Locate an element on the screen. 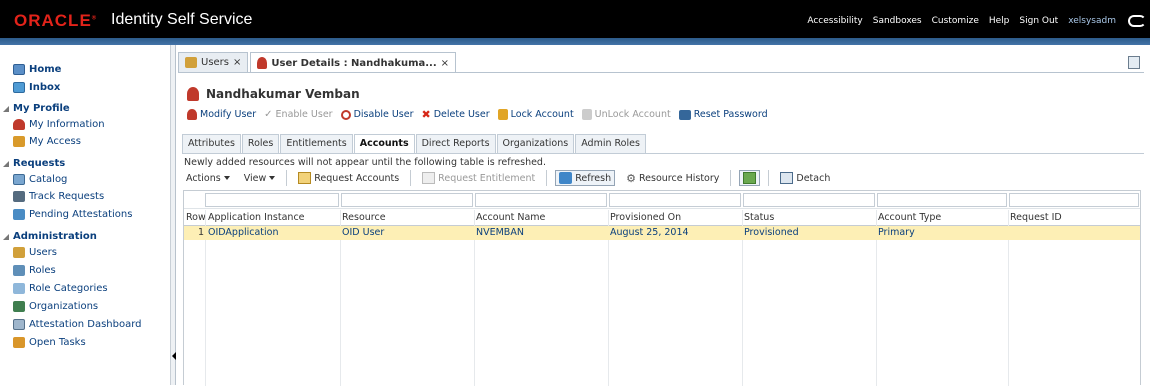  sidebar-item-users: Users is located at coordinates (35, 252).